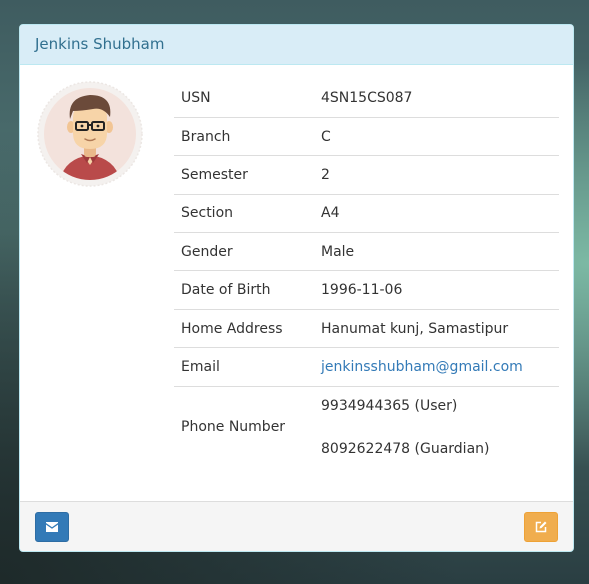 This screenshot has width=589, height=584. Describe the element at coordinates (436, 98) in the screenshot. I see `usn-value: 4SN15CS087` at that location.